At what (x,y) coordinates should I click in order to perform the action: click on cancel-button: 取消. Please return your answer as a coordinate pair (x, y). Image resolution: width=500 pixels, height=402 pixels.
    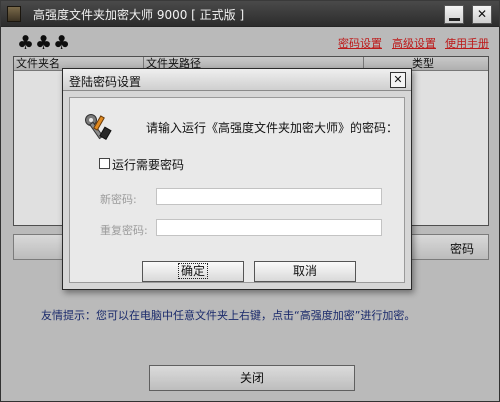
    Looking at the image, I should click on (305, 271).